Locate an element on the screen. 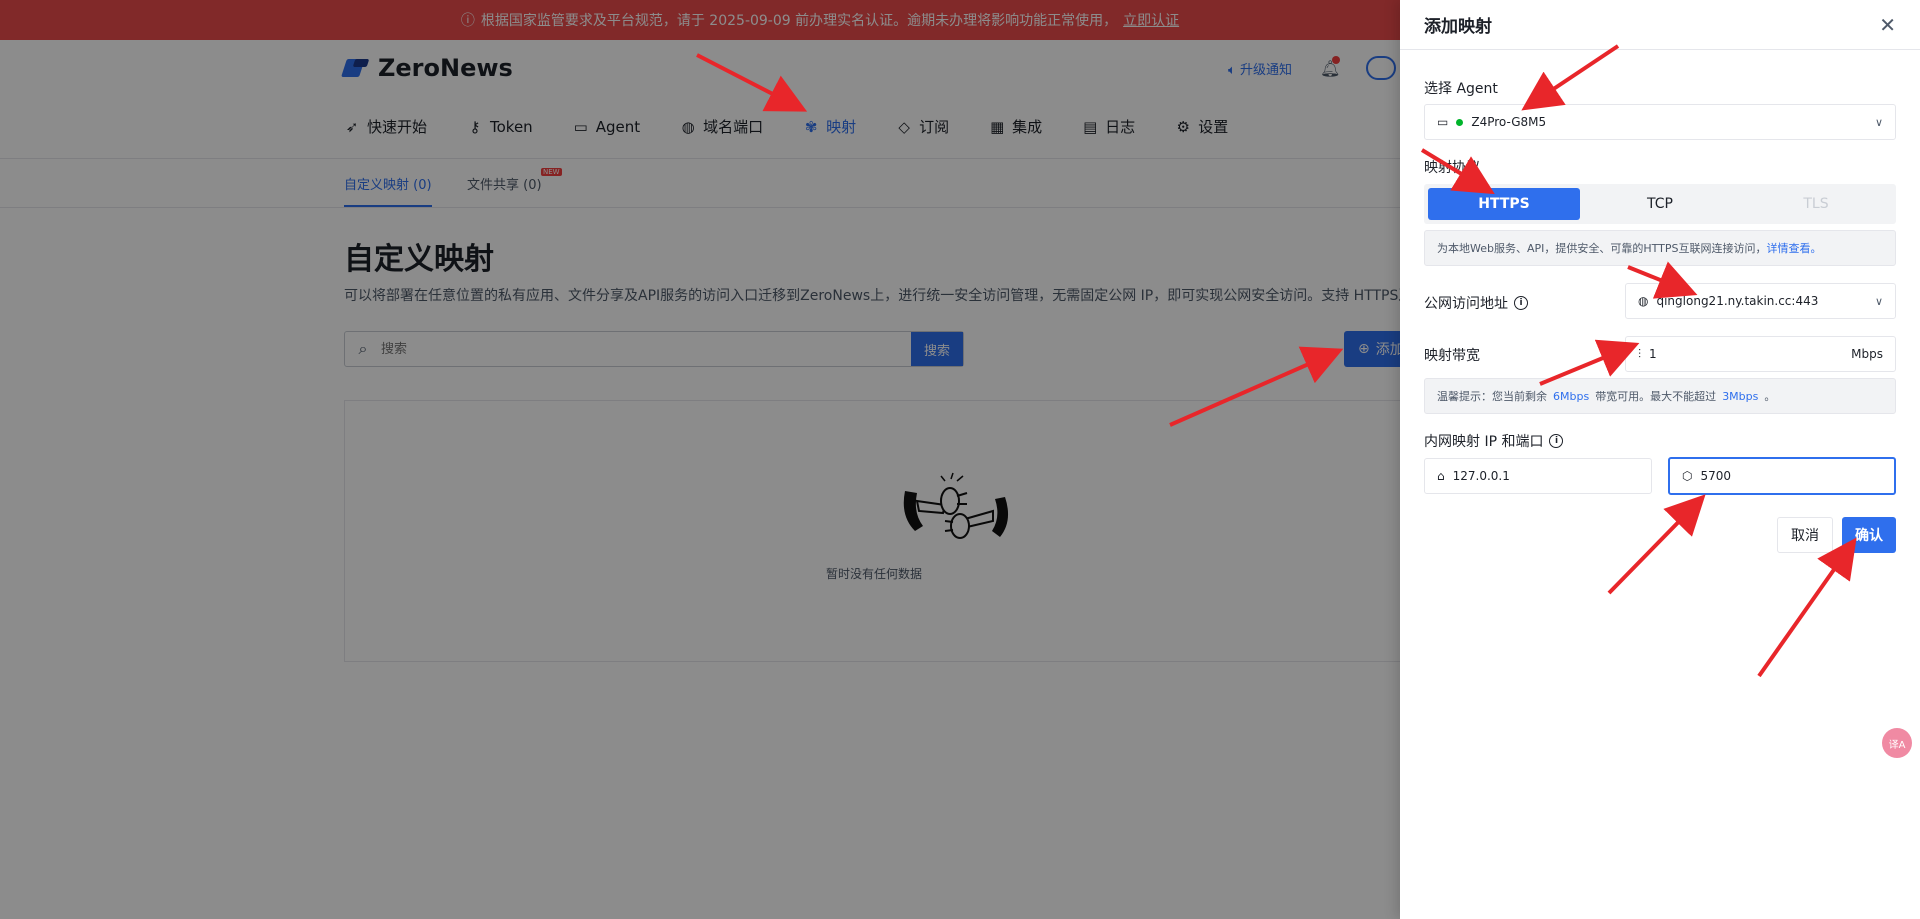 This screenshot has height=919, width=1920. protocol-details-link: 详情查看。 is located at coordinates (1794, 248).